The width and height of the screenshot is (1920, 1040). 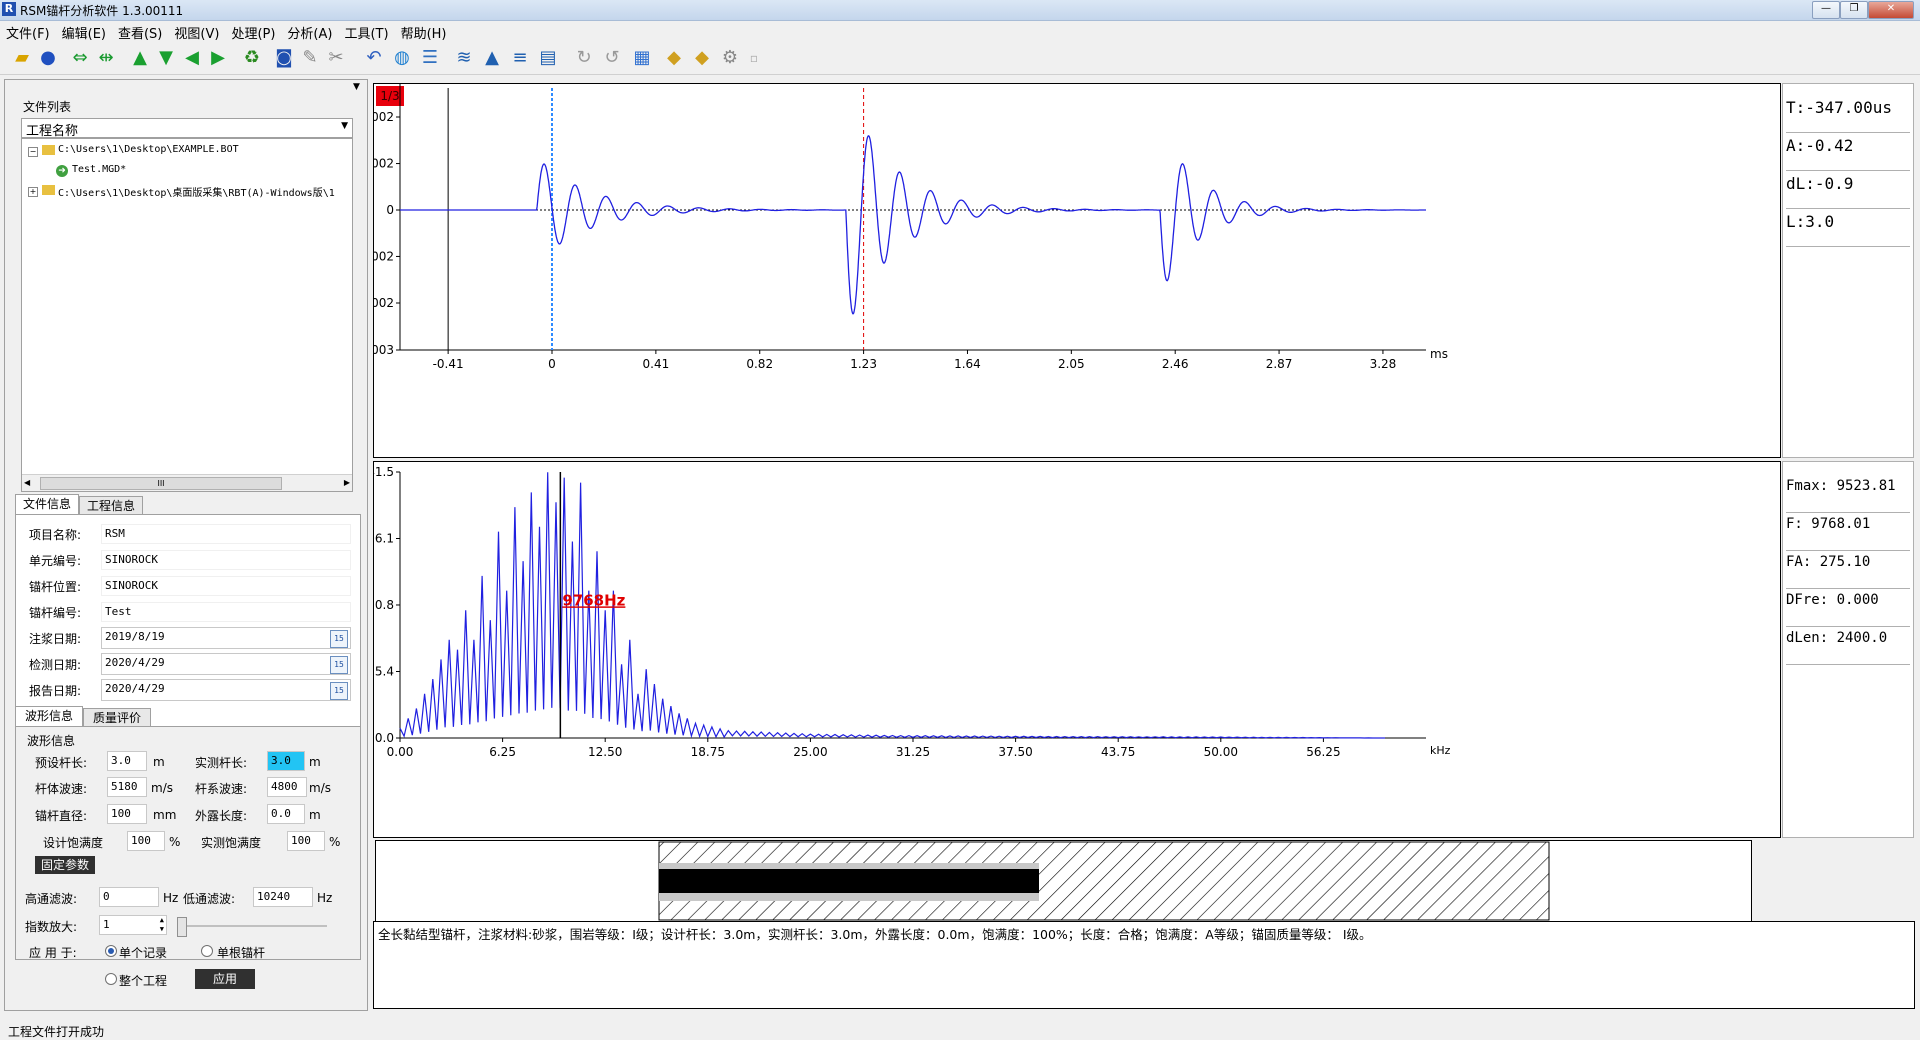 What do you see at coordinates (140, 32) in the screenshot?
I see `menu-view-s: 查看(S)` at bounding box center [140, 32].